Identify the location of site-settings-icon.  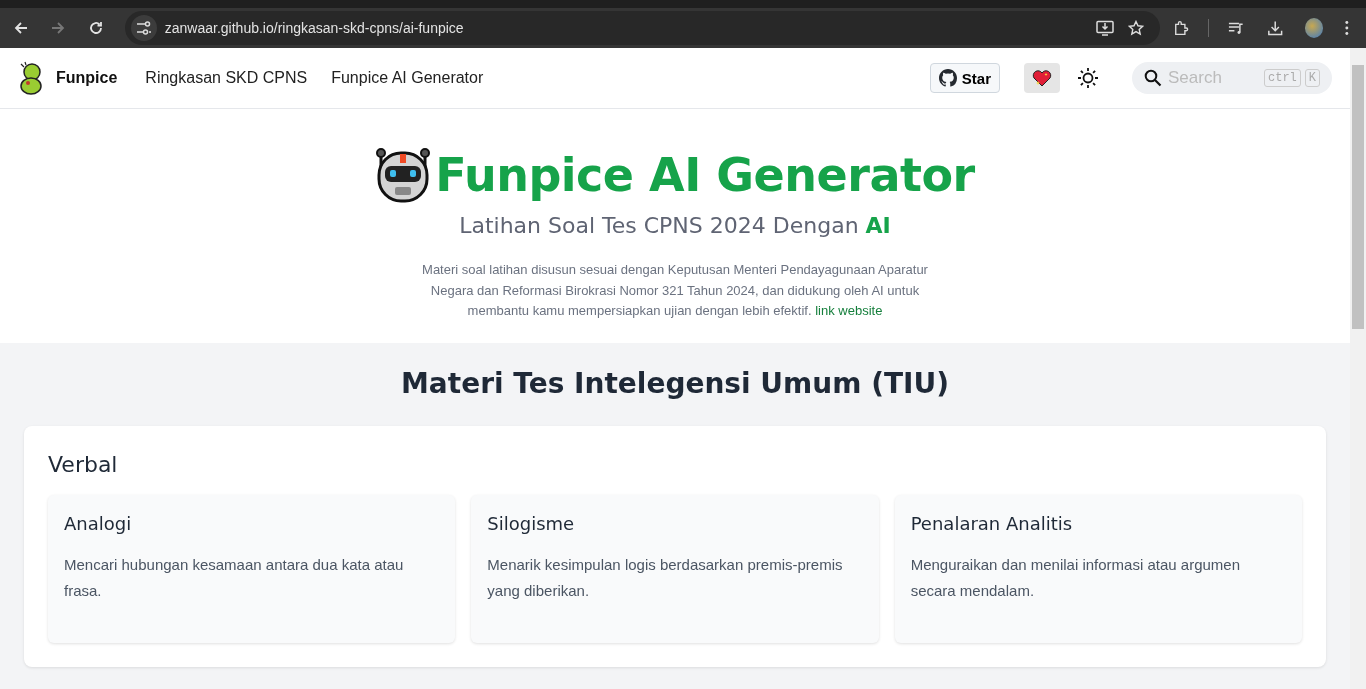
(143, 28).